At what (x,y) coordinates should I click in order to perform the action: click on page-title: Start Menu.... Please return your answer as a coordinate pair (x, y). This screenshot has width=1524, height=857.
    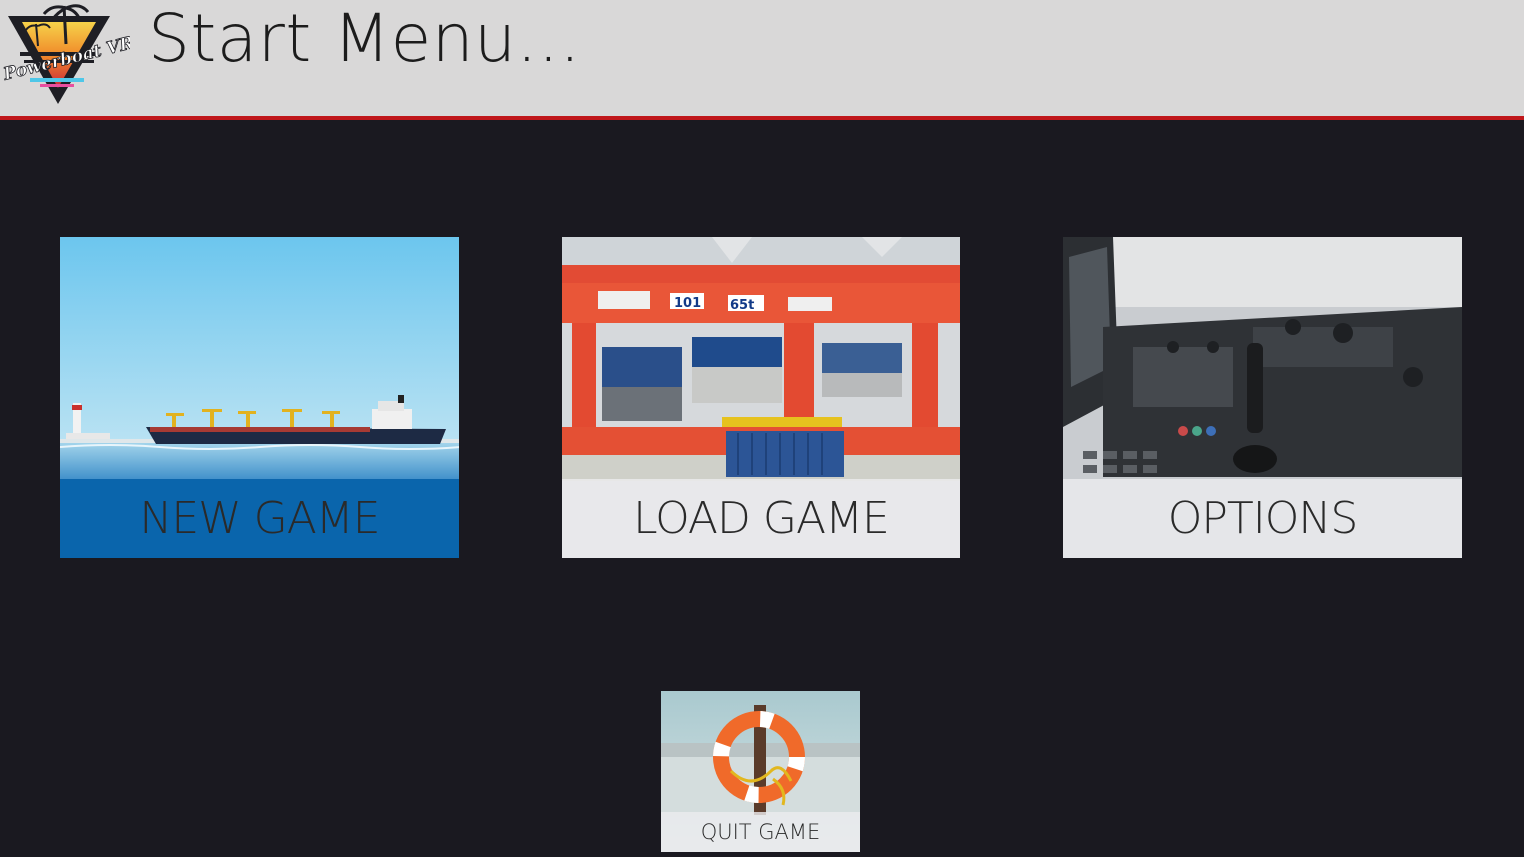
    Looking at the image, I should click on (364, 38).